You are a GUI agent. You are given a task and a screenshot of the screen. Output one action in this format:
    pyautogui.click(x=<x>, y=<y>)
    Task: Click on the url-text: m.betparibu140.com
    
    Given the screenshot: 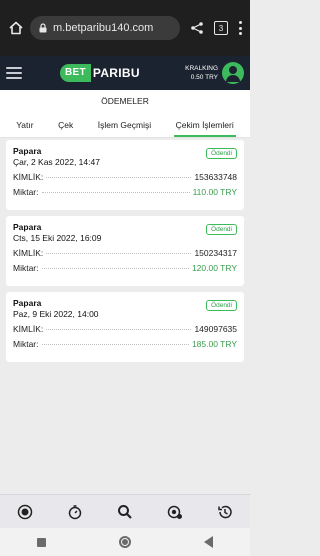 What is the action you would take?
    pyautogui.click(x=103, y=28)
    